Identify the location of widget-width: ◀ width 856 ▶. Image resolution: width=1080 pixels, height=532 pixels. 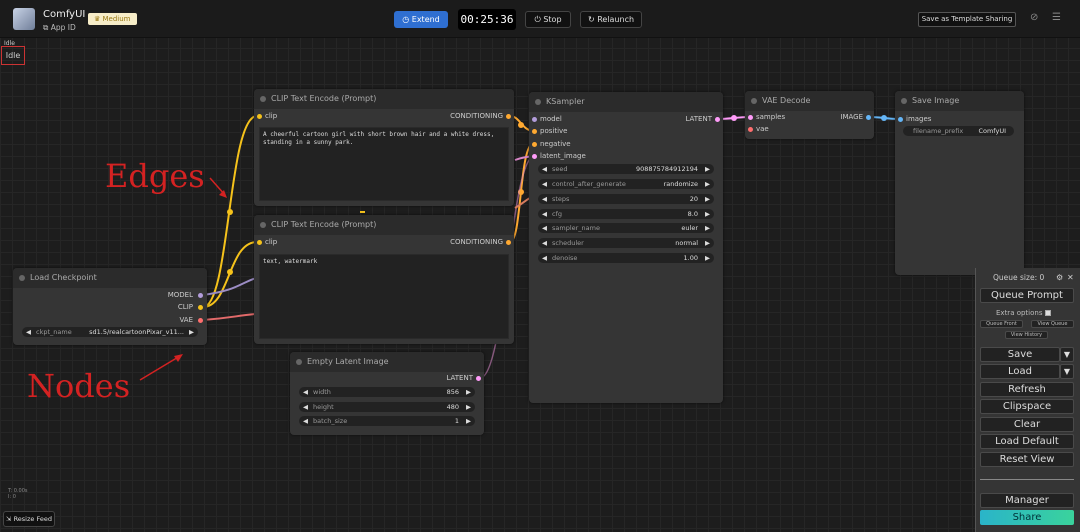
(387, 392).